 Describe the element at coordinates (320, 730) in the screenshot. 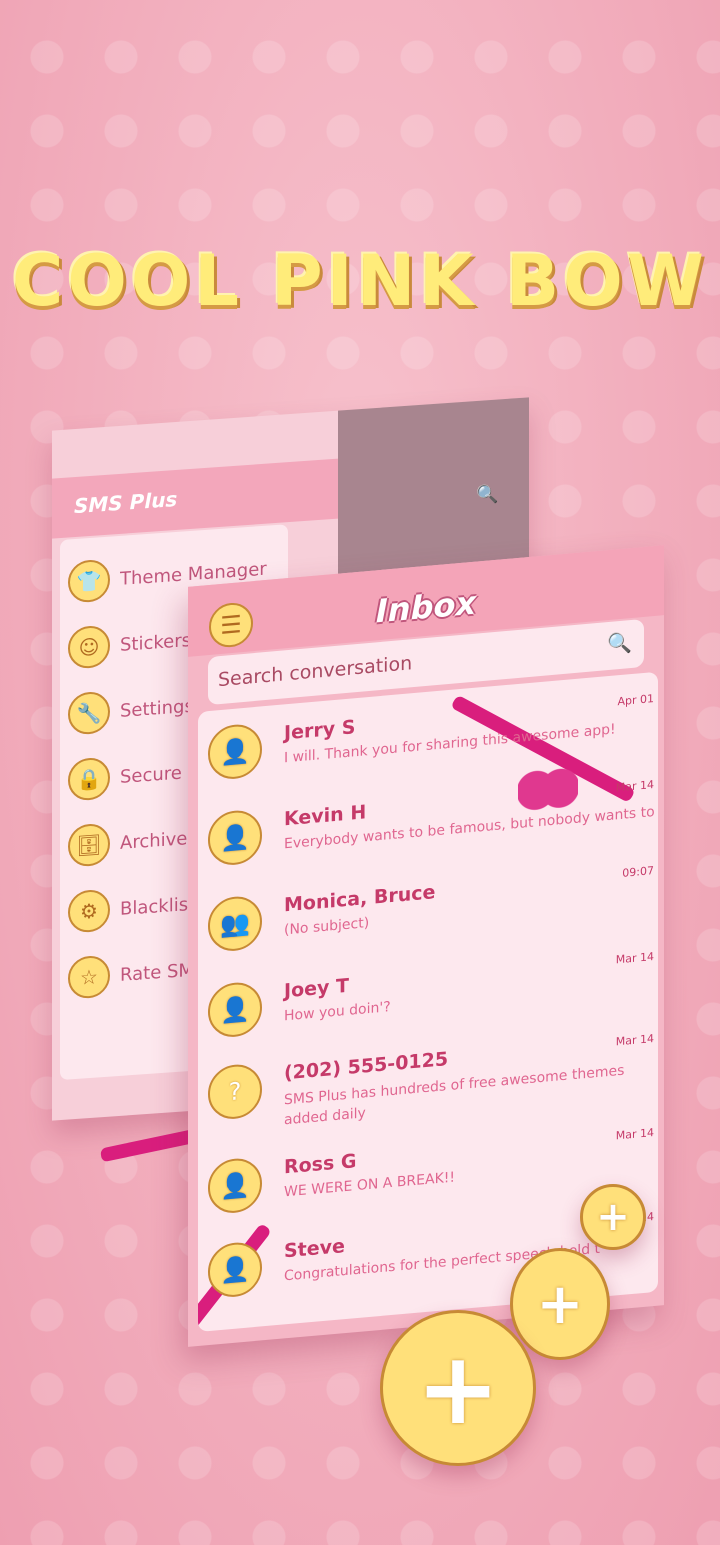

I see `contact-name: Jerry S` at that location.